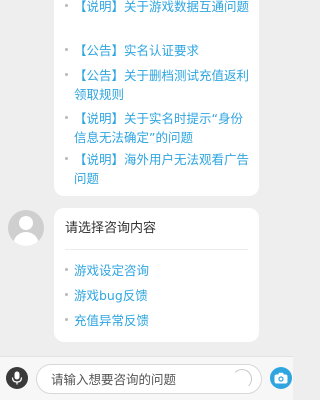 The image size is (320, 400). Describe the element at coordinates (281, 378) in the screenshot. I see `camera-icon` at that location.